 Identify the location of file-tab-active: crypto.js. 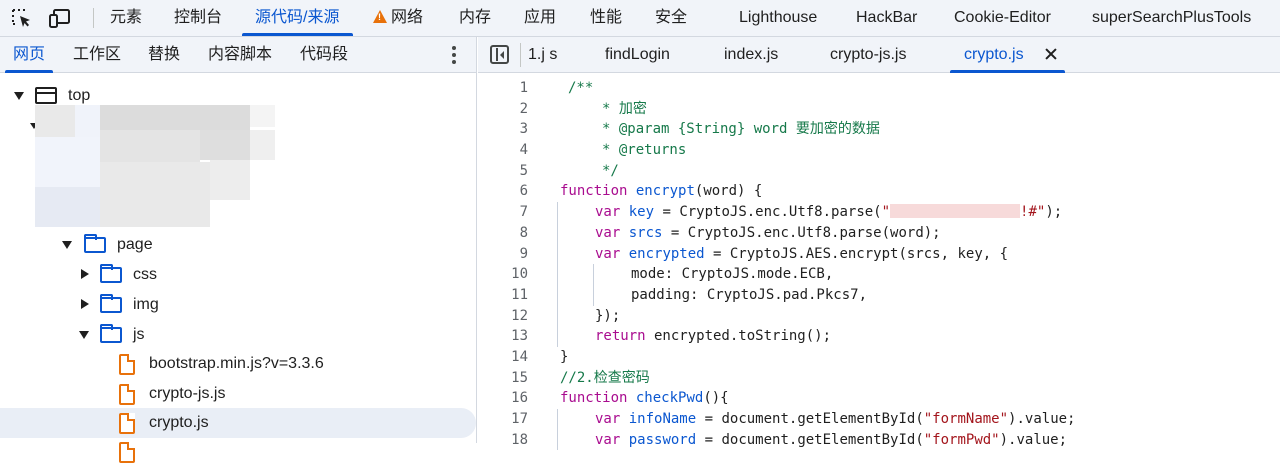
(994, 54).